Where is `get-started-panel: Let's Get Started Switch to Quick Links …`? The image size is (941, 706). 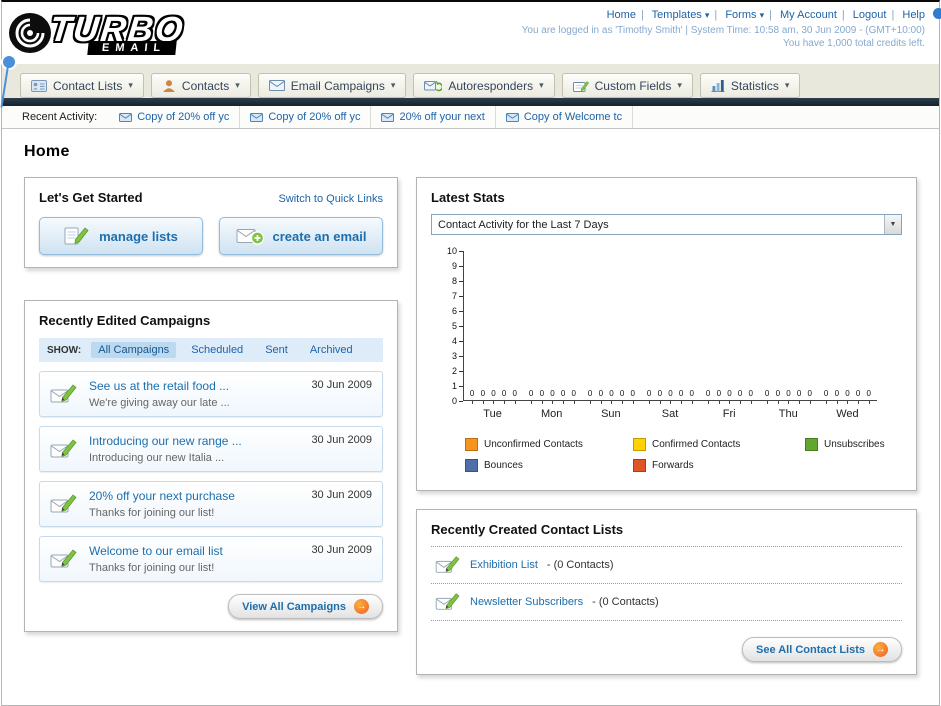 get-started-panel: Let's Get Started Switch to Quick Links … is located at coordinates (211, 222).